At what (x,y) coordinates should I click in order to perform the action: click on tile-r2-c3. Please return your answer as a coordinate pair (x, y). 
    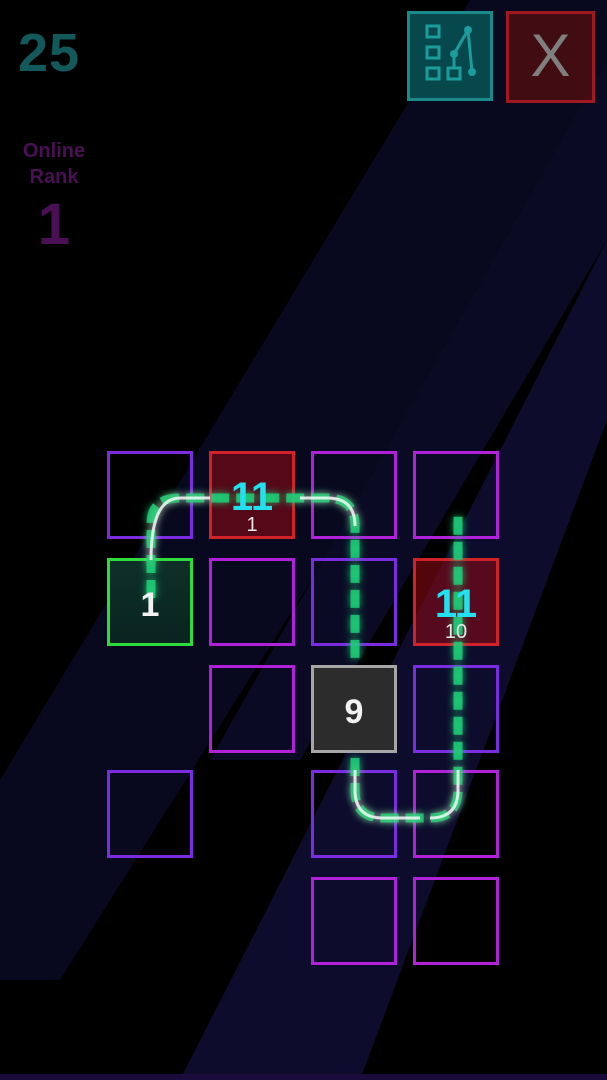
    Looking at the image, I should click on (456, 709).